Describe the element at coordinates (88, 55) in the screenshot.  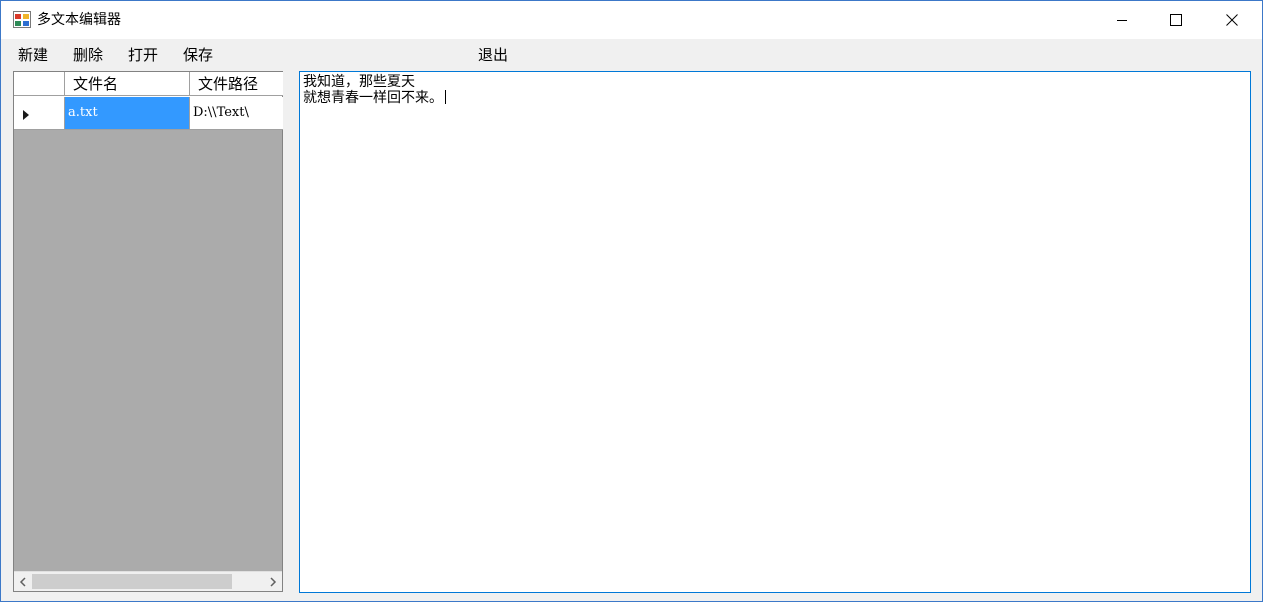
I see `menu-delete: 删除` at that location.